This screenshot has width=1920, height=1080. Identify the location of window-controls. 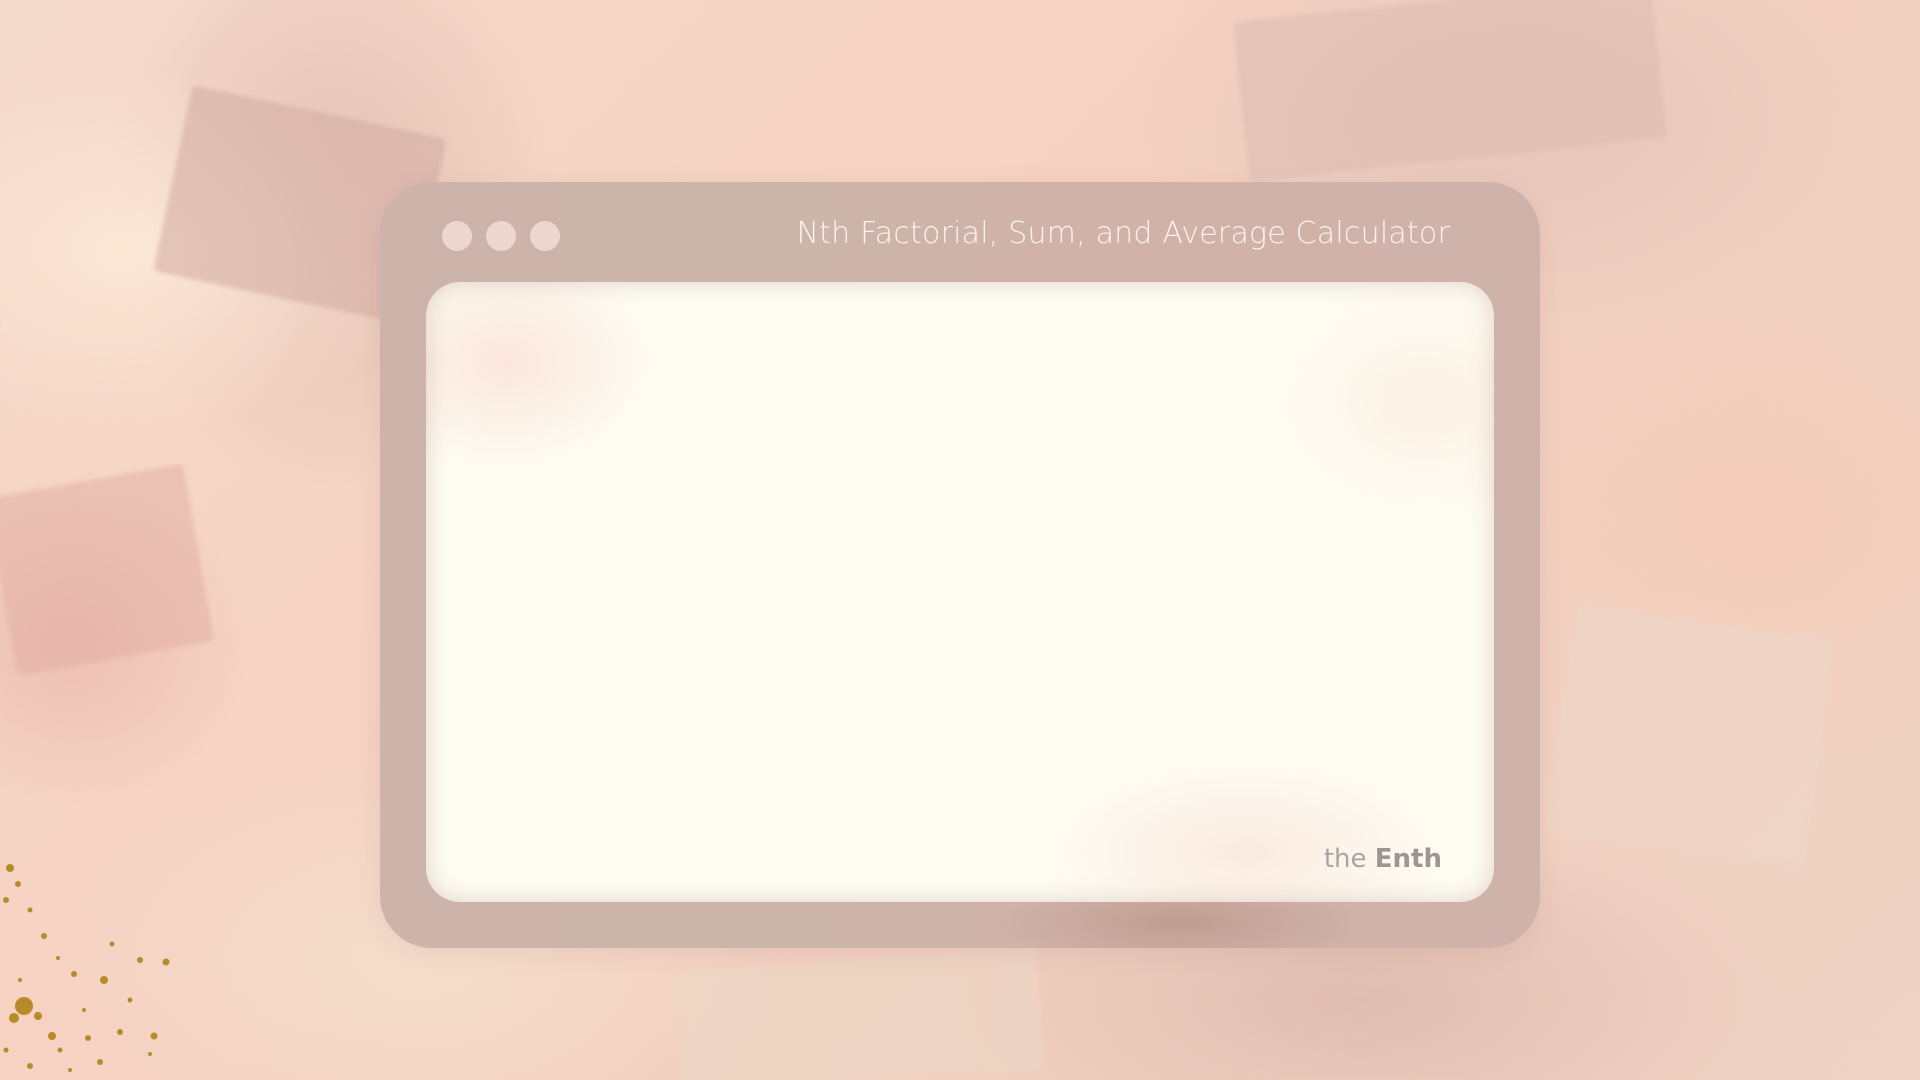
(501, 236).